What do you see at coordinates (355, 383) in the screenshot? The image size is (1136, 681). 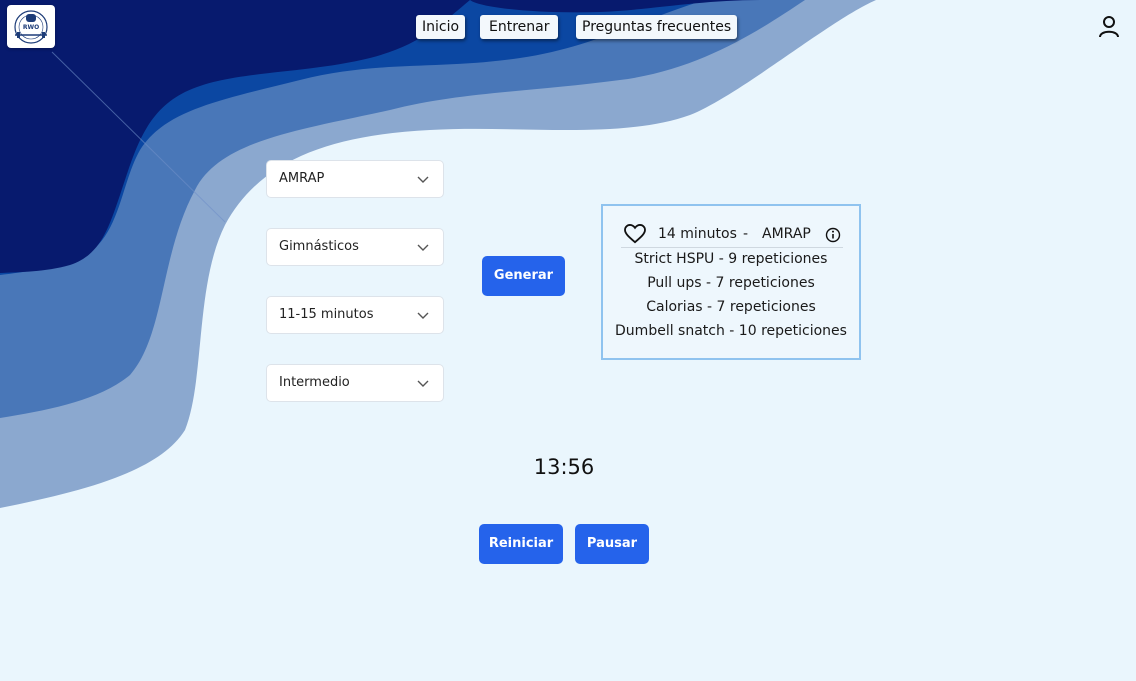 I see `level-select: Intermedio` at bounding box center [355, 383].